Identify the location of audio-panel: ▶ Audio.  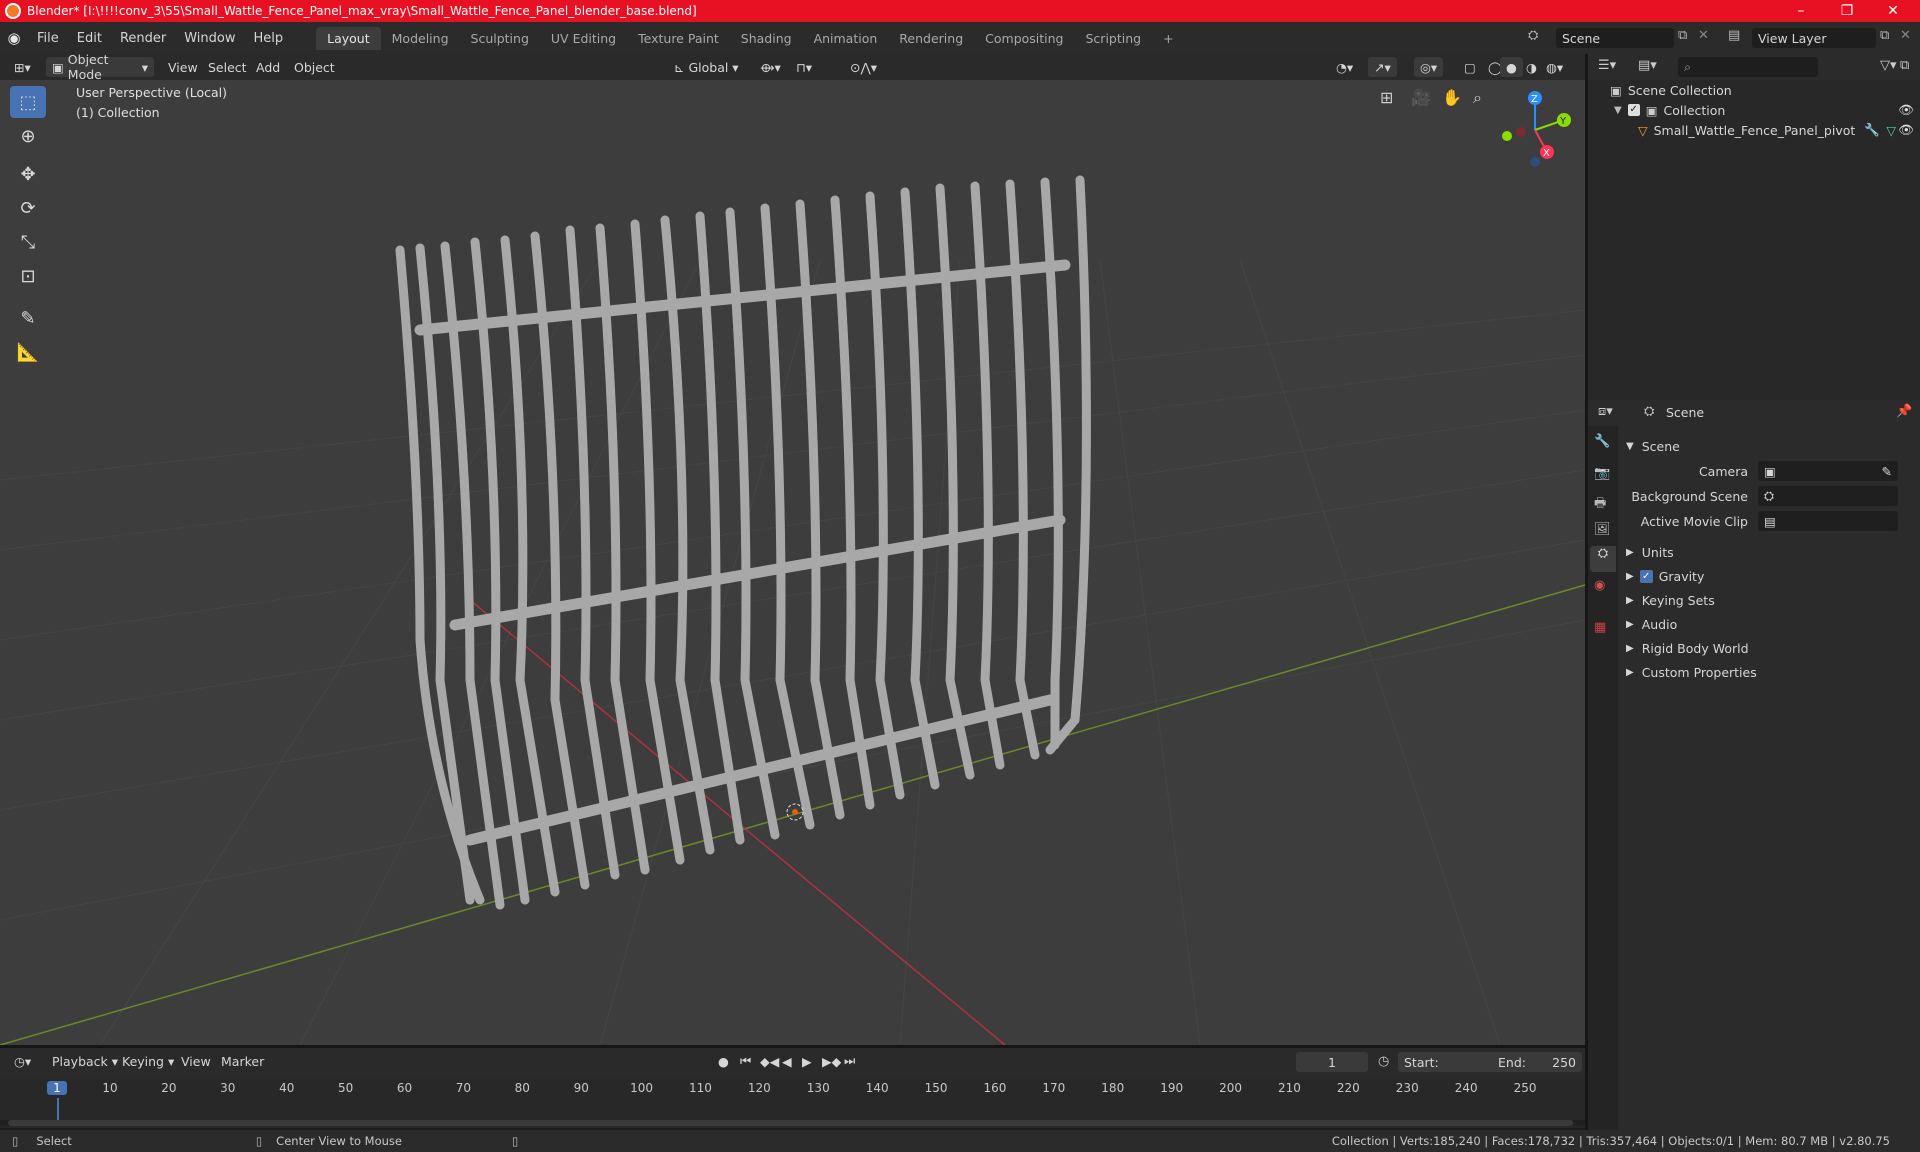
(1651, 624).